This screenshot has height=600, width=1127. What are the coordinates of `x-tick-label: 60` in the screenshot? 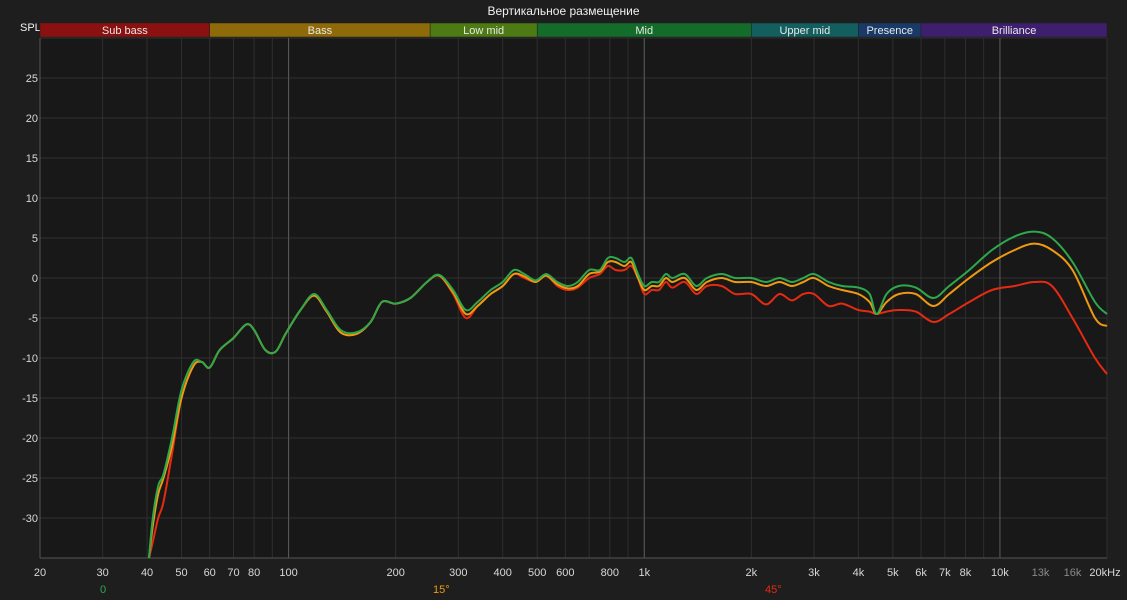 It's located at (210, 573).